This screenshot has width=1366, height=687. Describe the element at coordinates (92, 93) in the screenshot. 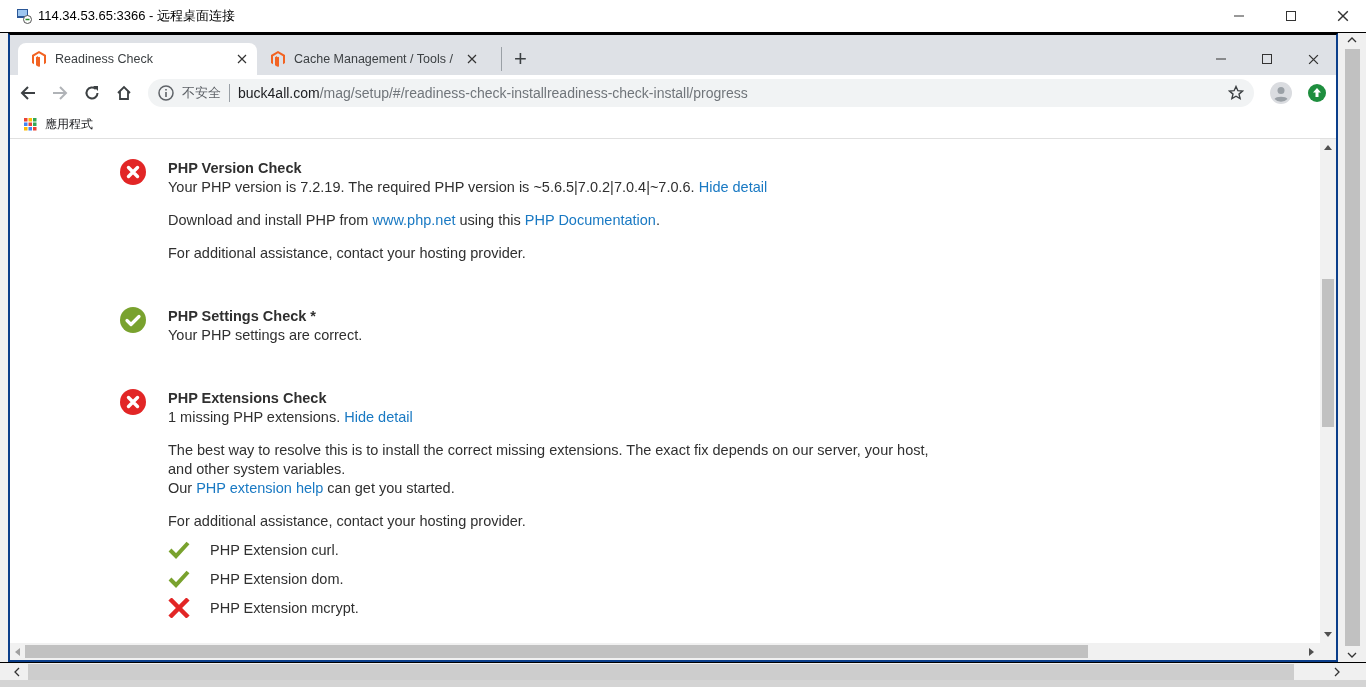

I see `reload-icon` at that location.